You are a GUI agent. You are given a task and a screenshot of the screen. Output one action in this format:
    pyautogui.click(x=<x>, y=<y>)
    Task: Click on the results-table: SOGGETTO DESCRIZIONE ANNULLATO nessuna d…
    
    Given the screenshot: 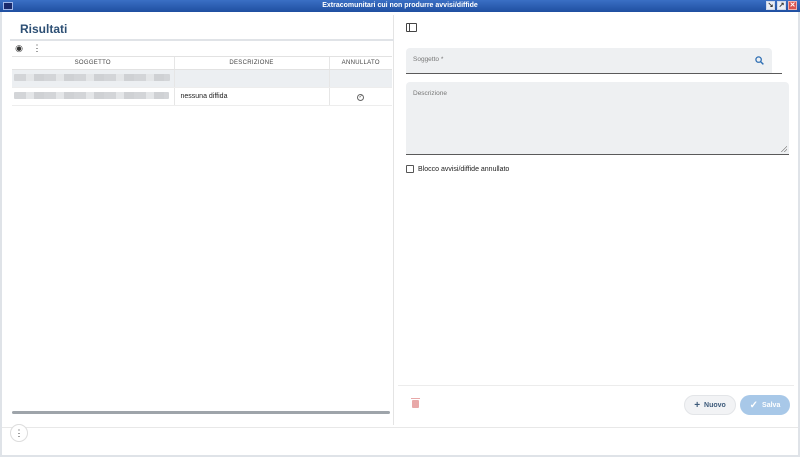 What is the action you would take?
    pyautogui.click(x=202, y=81)
    